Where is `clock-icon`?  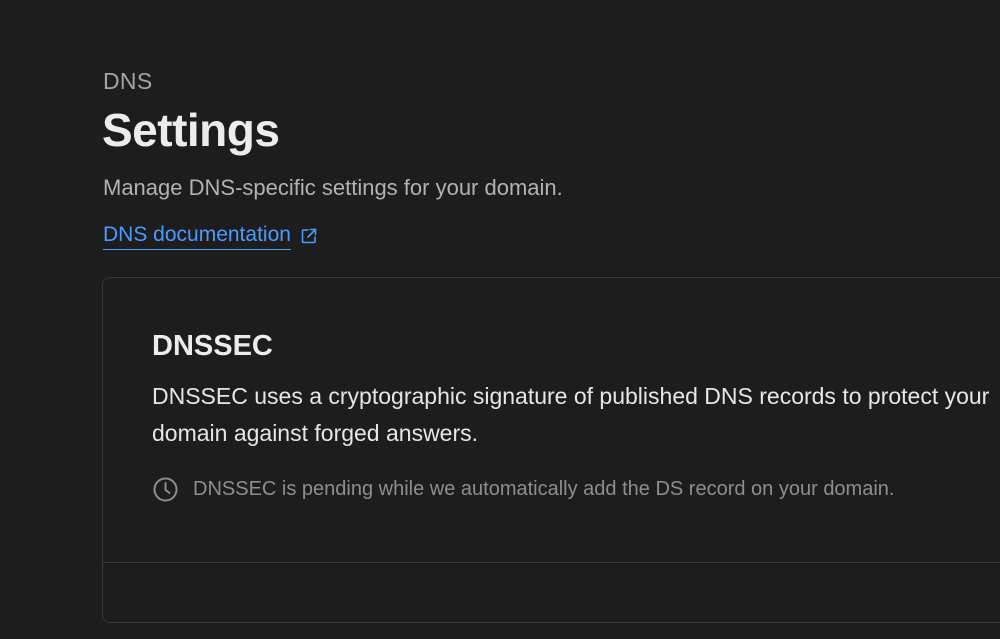
clock-icon is located at coordinates (165, 489).